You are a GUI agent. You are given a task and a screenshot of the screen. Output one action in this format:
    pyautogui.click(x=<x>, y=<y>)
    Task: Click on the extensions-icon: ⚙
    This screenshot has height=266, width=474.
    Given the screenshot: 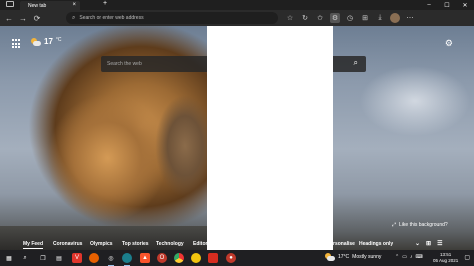 What is the action you would take?
    pyautogui.click(x=335, y=18)
    